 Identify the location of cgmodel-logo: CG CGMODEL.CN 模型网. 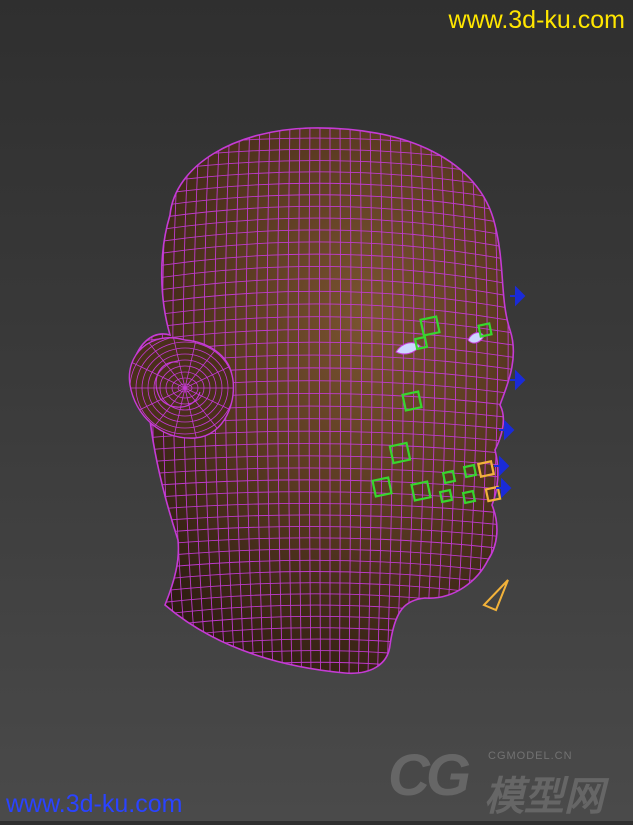
(507, 781).